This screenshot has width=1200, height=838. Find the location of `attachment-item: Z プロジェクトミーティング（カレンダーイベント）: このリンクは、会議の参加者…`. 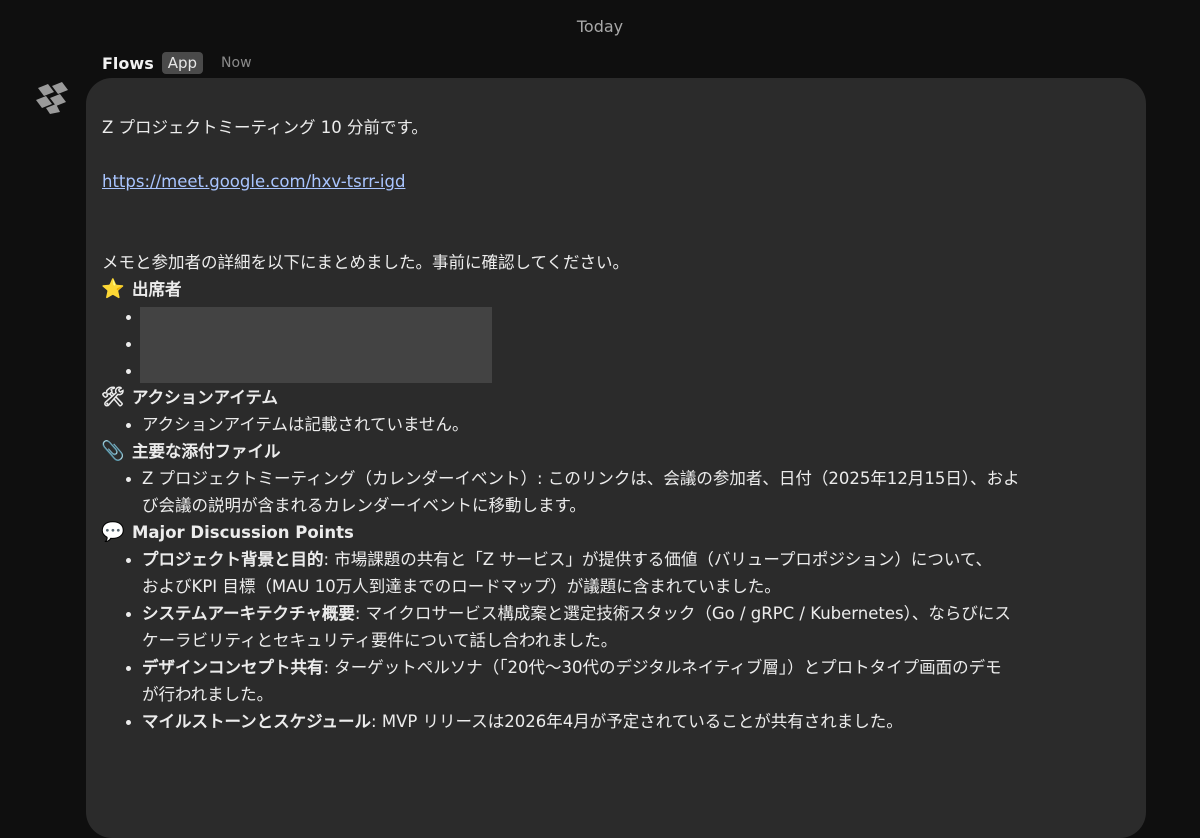

attachment-item: Z プロジェクトミーティング（カレンダーイベント）: このリンクは、会議の参加者… is located at coordinates (627, 492).